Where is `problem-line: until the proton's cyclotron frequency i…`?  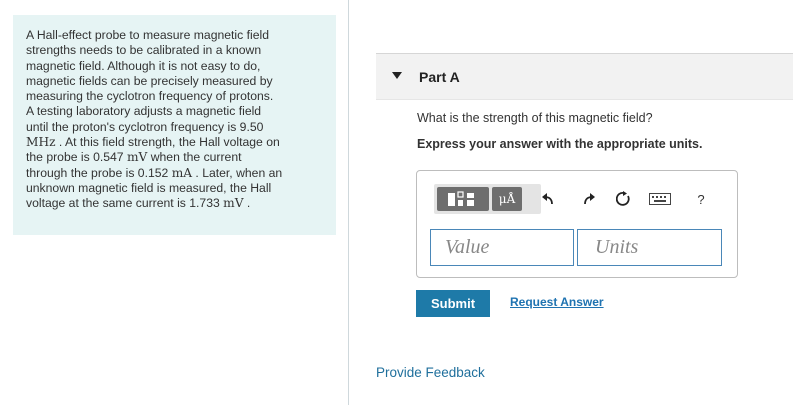
problem-line: until the proton's cyclotron frequency i… is located at coordinates (145, 126).